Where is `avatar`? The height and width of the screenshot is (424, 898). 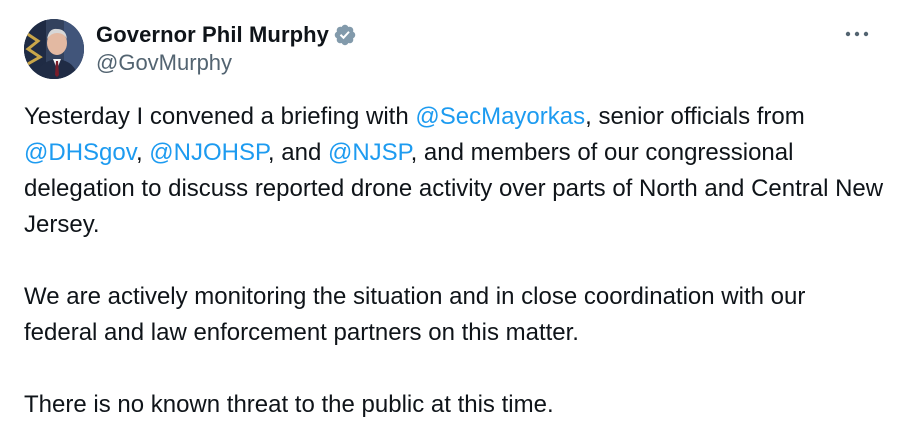
avatar is located at coordinates (54, 49).